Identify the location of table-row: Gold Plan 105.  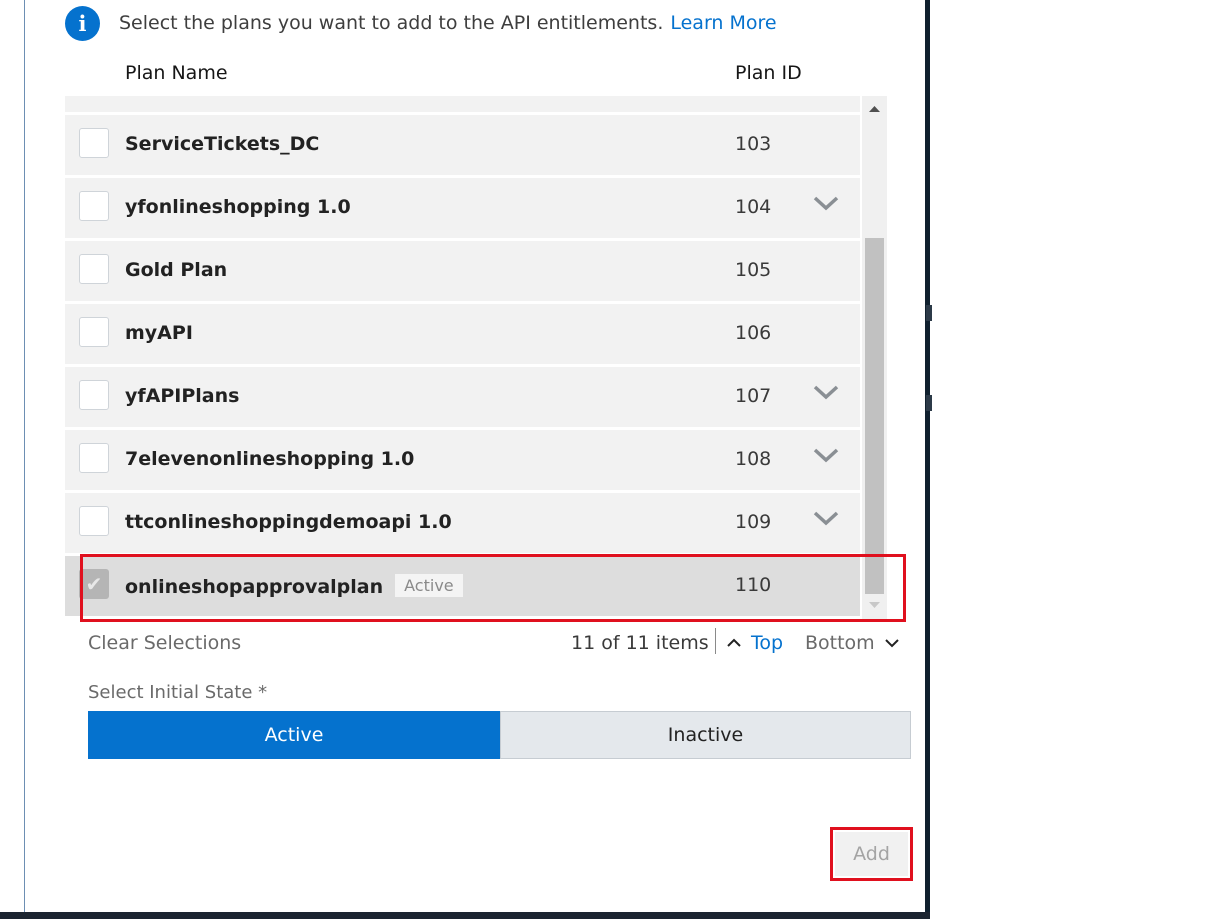
(462, 272).